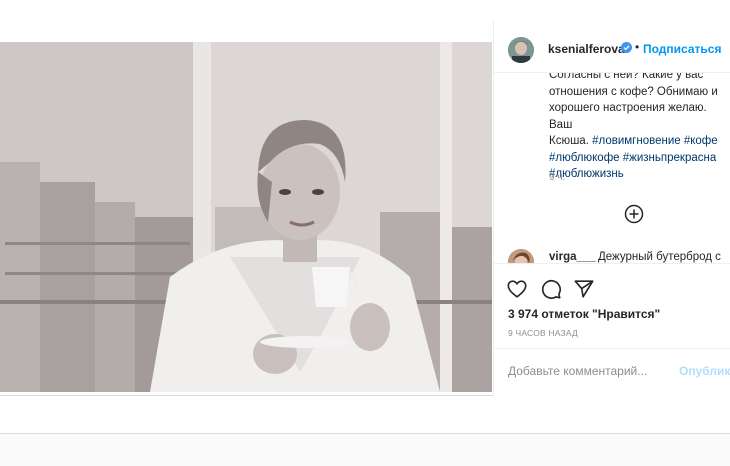 The image size is (730, 466). What do you see at coordinates (365, 450) in the screenshot?
I see `page-background` at bounding box center [365, 450].